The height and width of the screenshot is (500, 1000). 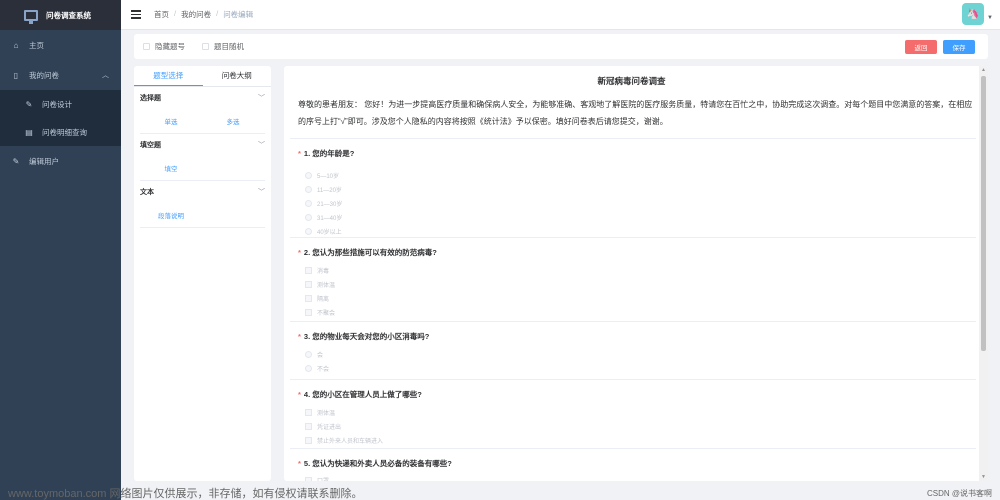 What do you see at coordinates (323, 203) in the screenshot?
I see `option: 21—30岁` at bounding box center [323, 203].